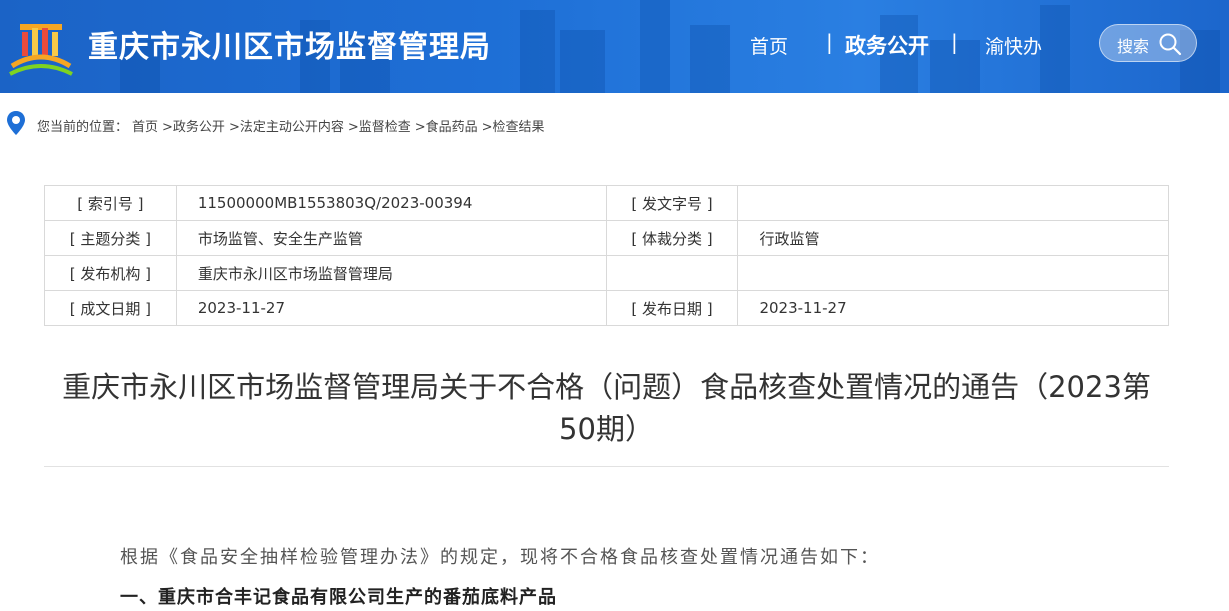 The width and height of the screenshot is (1229, 611). I want to click on publishing-agency-label: [ 发布机构 ], so click(110, 273).